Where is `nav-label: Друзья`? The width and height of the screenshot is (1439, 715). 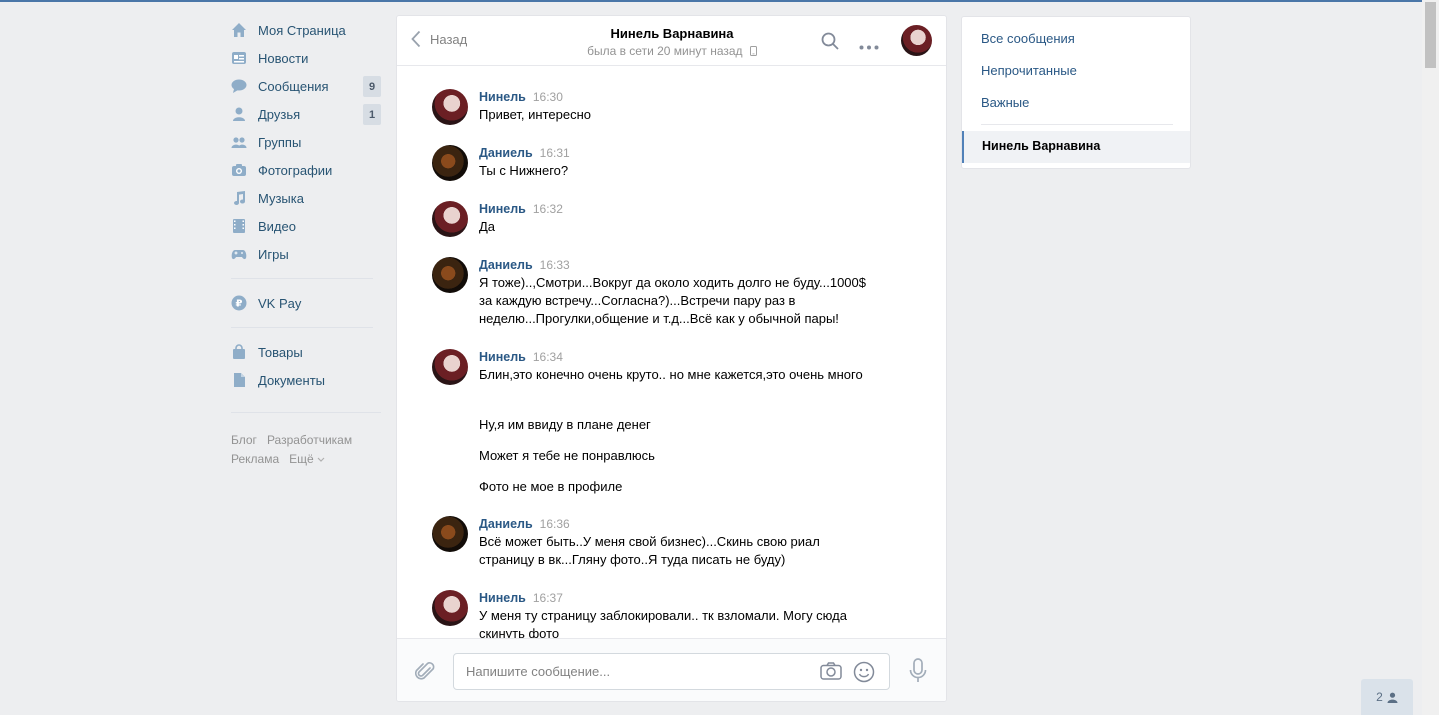 nav-label: Друзья is located at coordinates (279, 114).